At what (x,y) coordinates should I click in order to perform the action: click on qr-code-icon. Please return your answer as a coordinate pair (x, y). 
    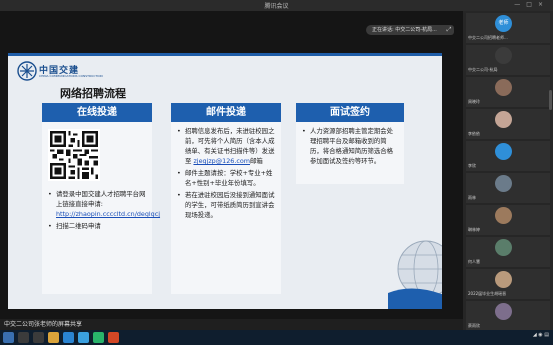
    Looking at the image, I should click on (74, 155).